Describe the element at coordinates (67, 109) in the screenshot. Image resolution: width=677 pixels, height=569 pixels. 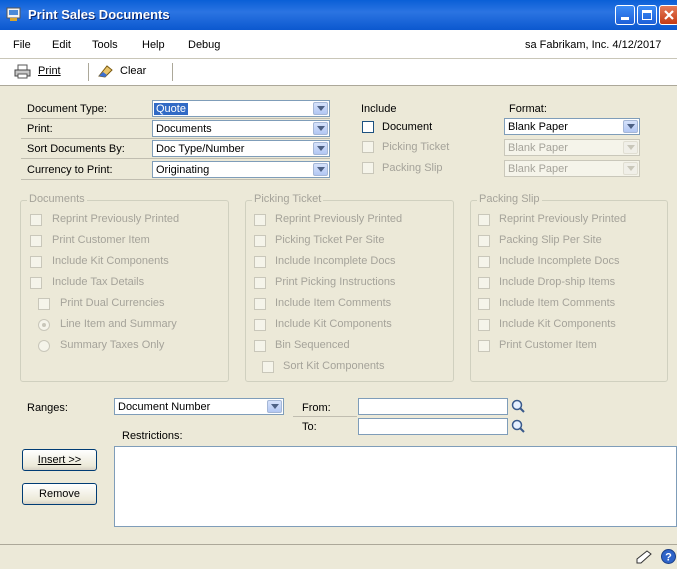
I see `document-type-label: Document Type:` at that location.